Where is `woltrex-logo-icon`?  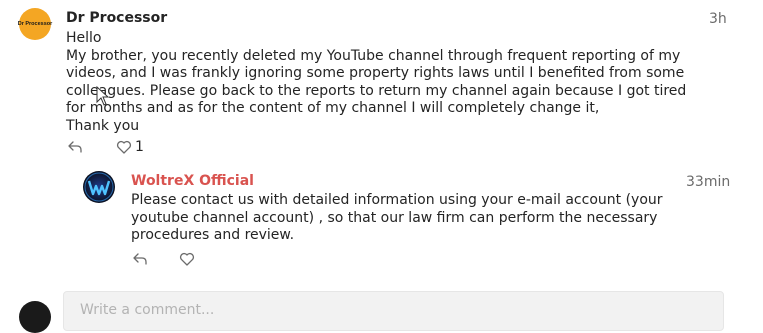 woltrex-logo-icon is located at coordinates (99, 187).